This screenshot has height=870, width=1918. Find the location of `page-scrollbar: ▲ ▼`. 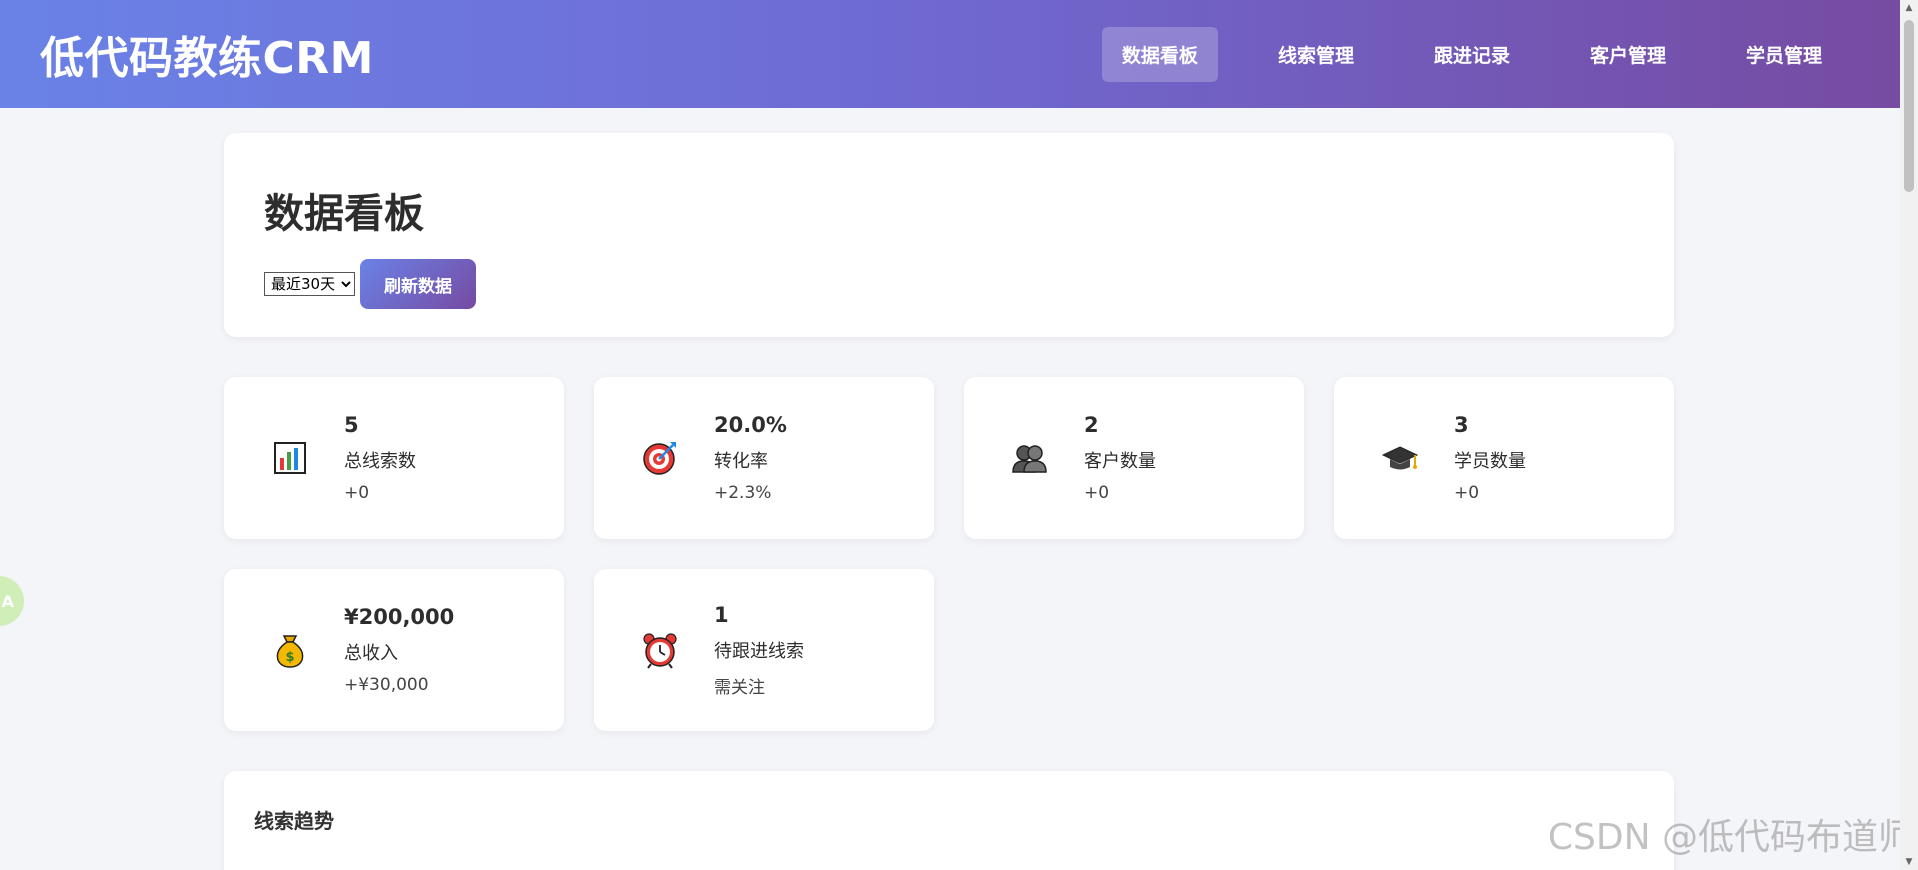

page-scrollbar: ▲ ▼ is located at coordinates (1909, 435).